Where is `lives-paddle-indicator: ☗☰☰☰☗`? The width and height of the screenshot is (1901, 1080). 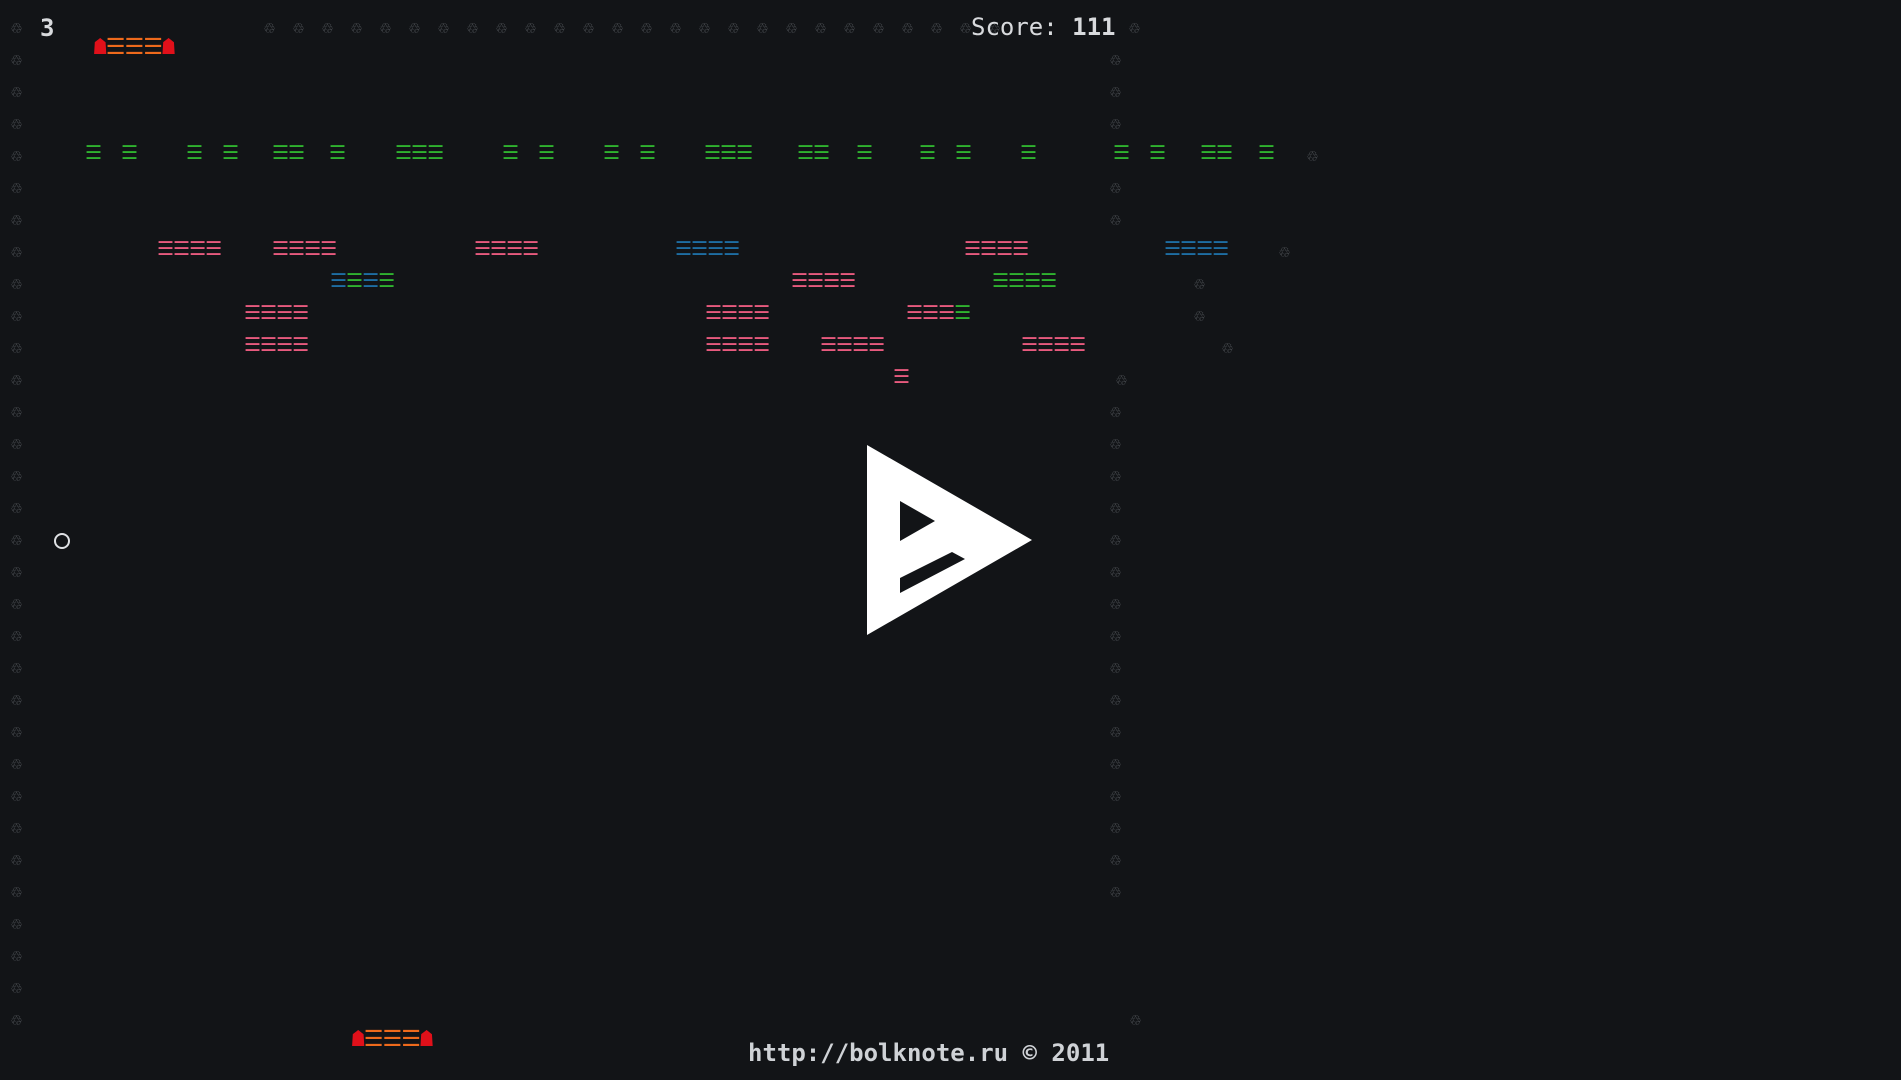
lives-paddle-indicator: ☗☰☰☰☗ is located at coordinates (122, 37).